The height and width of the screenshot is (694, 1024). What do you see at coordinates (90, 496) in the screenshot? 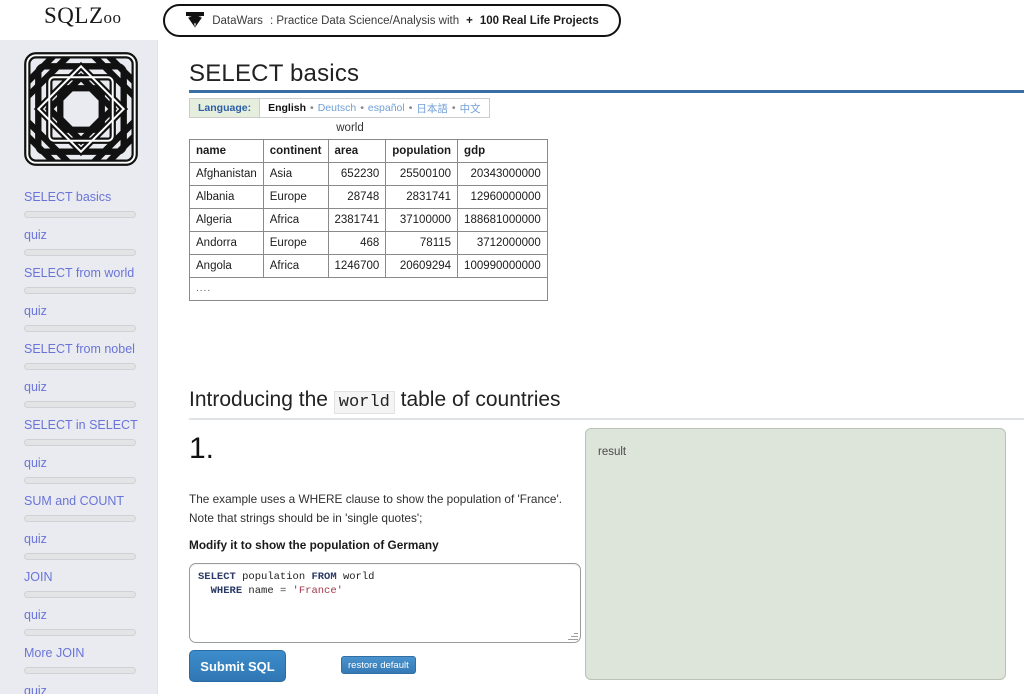
I see `sidebar-link-label: SUM and COUNT` at bounding box center [90, 496].